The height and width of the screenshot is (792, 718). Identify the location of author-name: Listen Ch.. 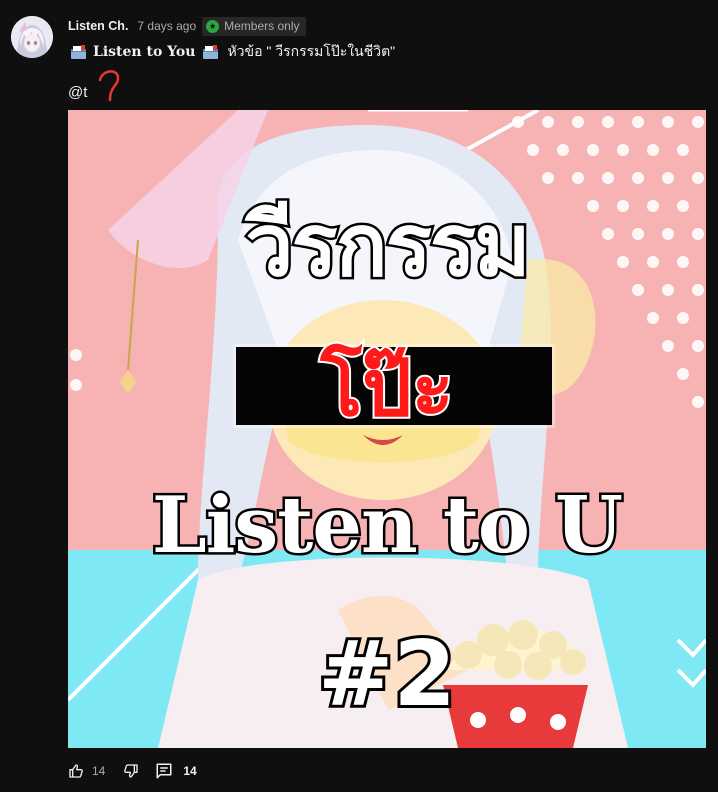
(98, 26).